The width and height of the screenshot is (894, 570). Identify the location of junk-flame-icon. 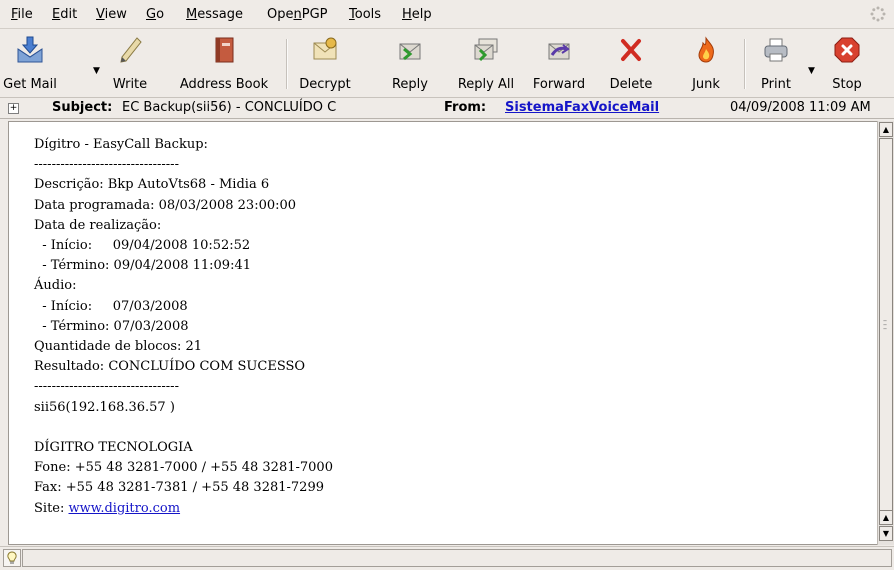
(706, 49).